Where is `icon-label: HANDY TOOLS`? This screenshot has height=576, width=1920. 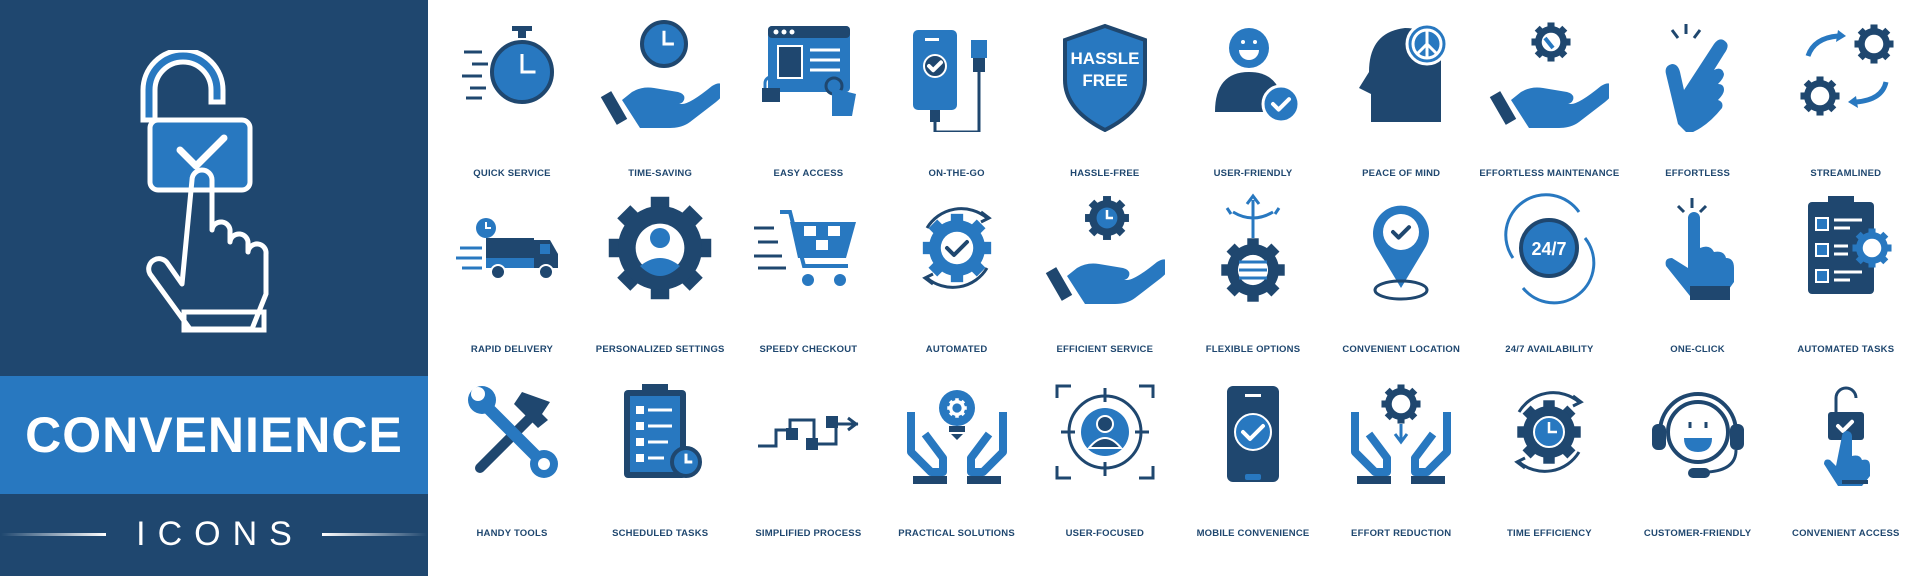 icon-label: HANDY TOOLS is located at coordinates (512, 533).